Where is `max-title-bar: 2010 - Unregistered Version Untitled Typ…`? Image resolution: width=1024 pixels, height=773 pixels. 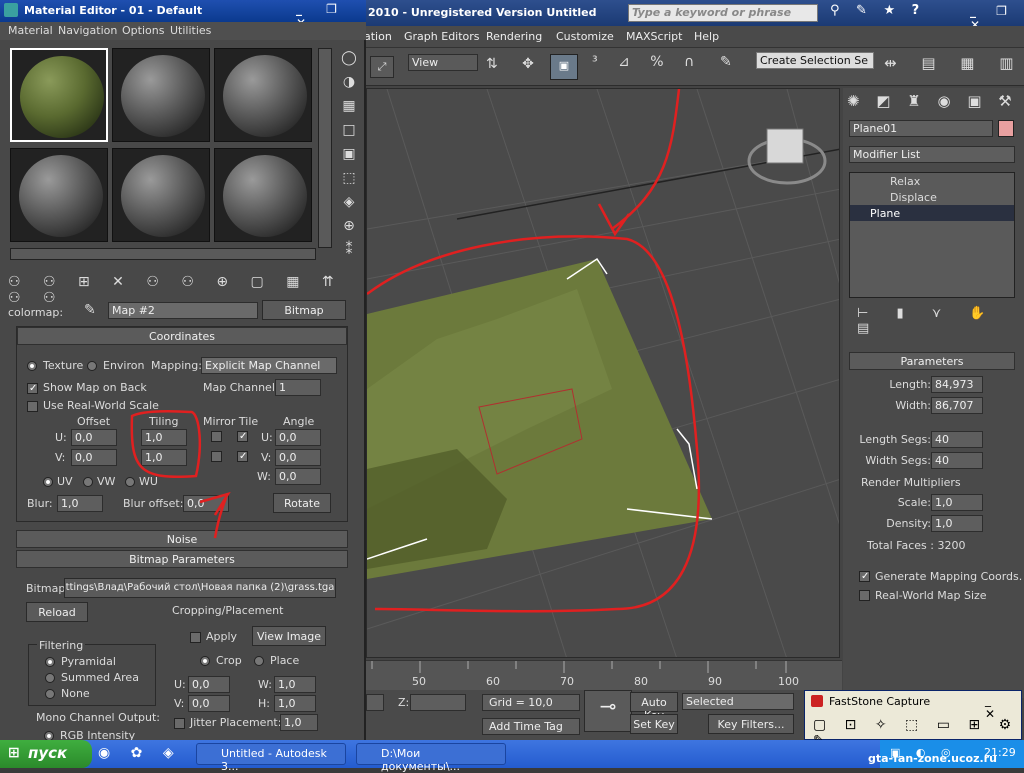 max-title-bar: 2010 - Unregistered Version Untitled Typ… is located at coordinates (692, 16).